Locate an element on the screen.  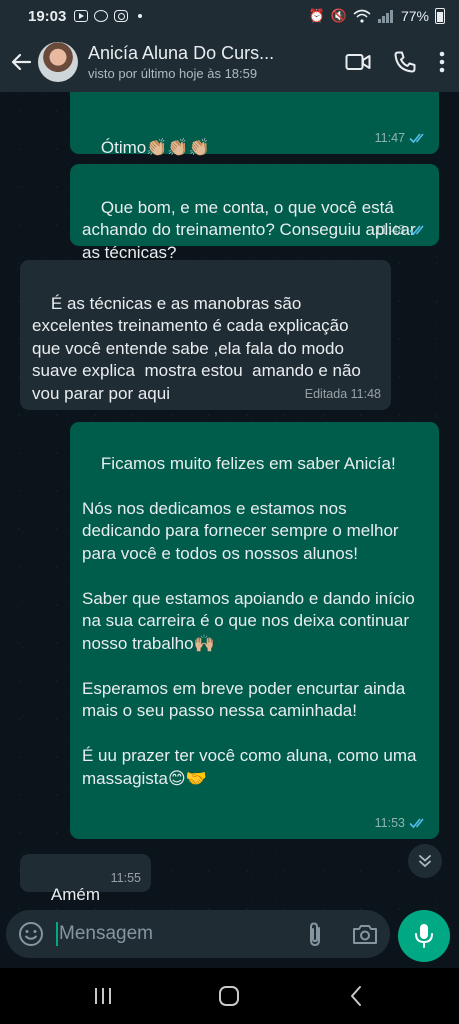
composer is located at coordinates (229, 939).